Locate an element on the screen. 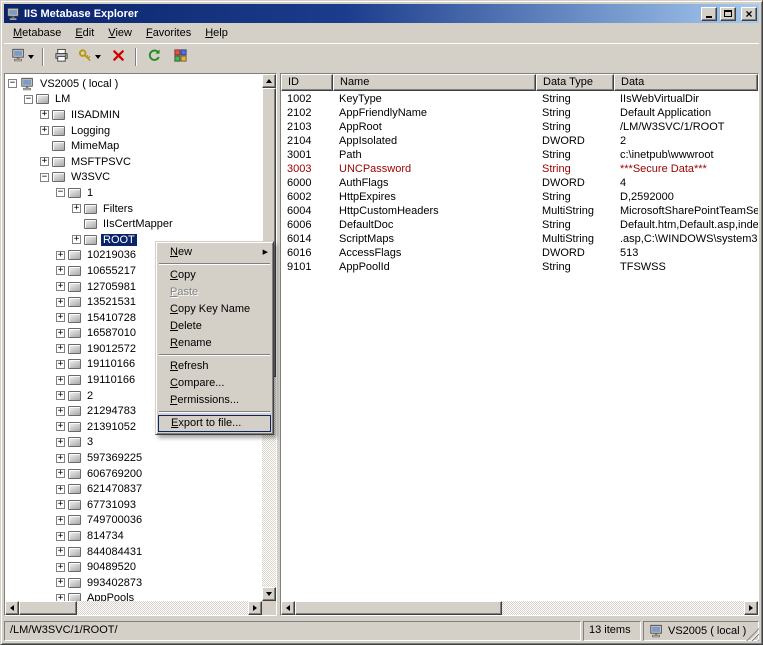 This screenshot has width=763, height=645. tree-hscroll-track is located at coordinates (133, 608).